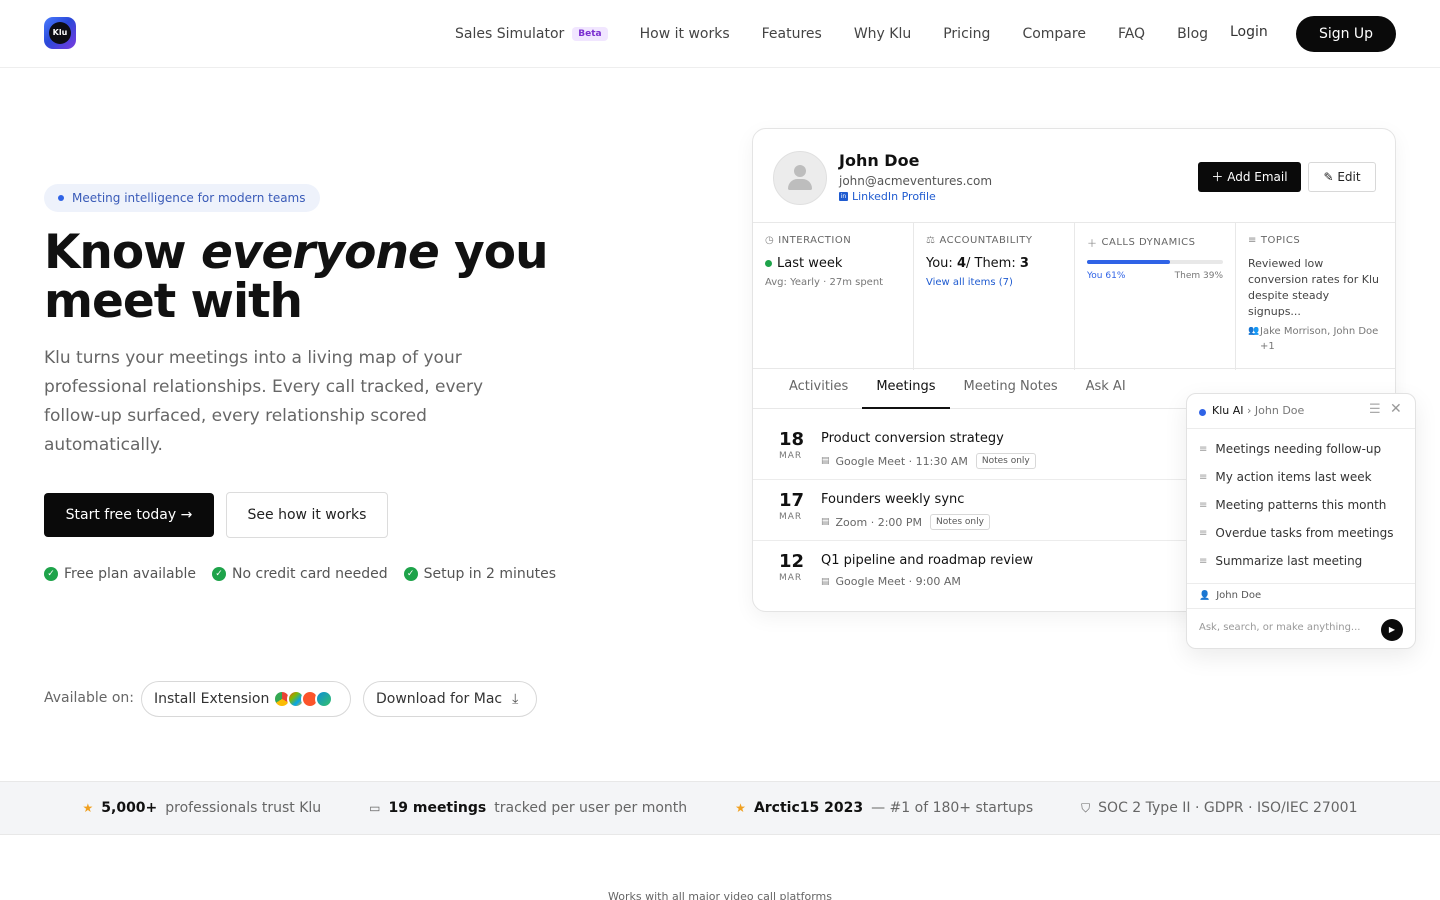 This screenshot has height=900, width=1440. I want to click on add-email-button: ＋ Add Email, so click(1249, 177).